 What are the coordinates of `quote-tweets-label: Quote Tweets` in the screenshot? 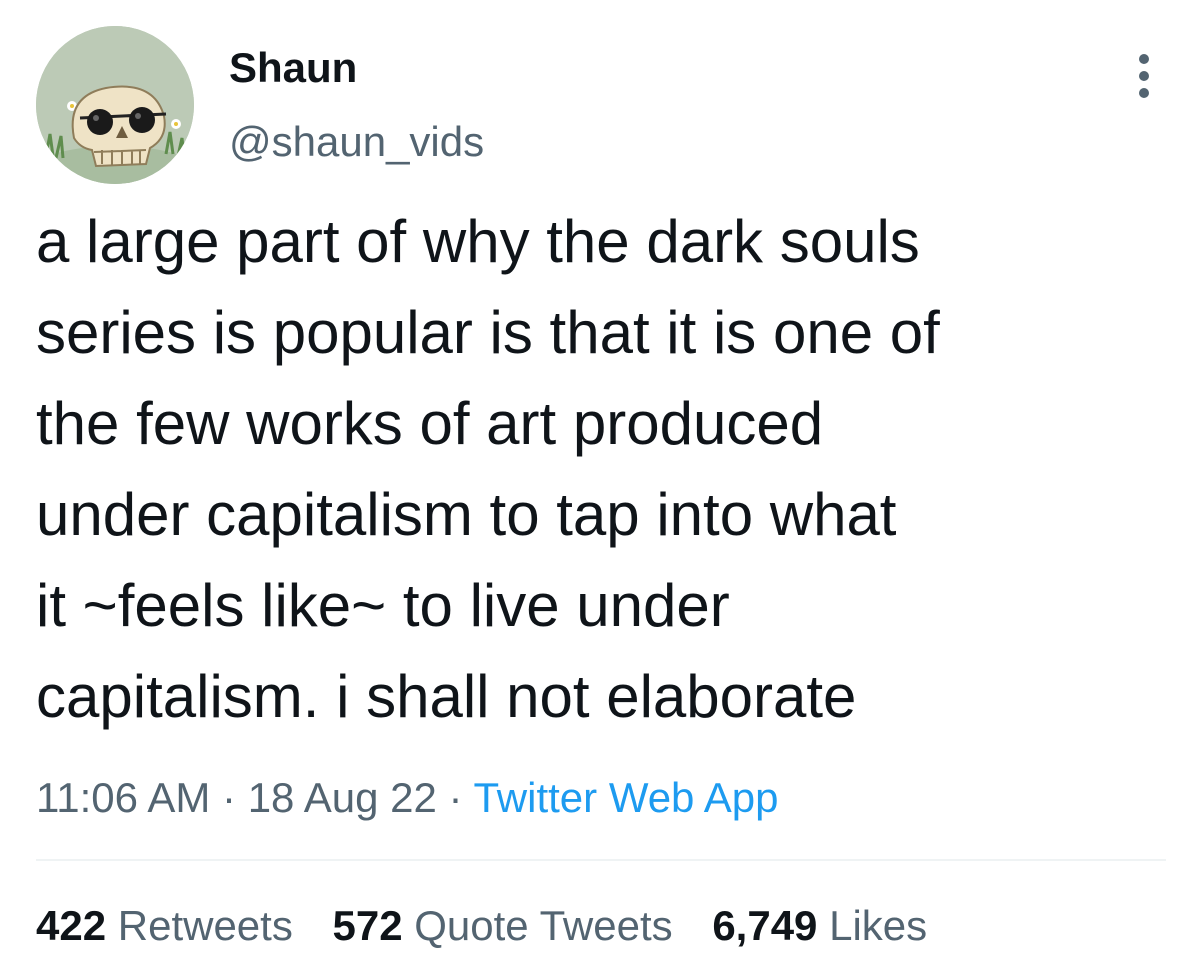 It's located at (543, 925).